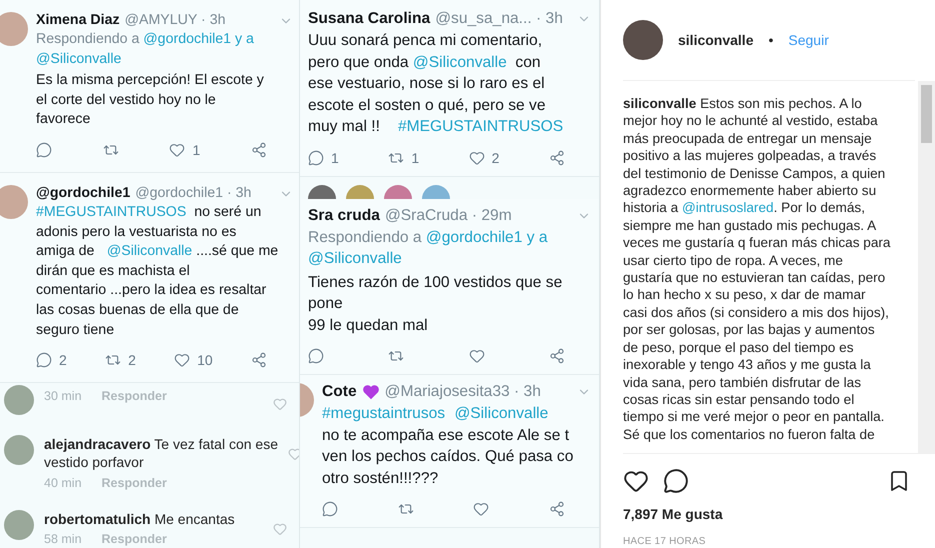 Image resolution: width=935 pixels, height=548 pixels. I want to click on author-handle: @su_sa_na... · 3h, so click(499, 19).